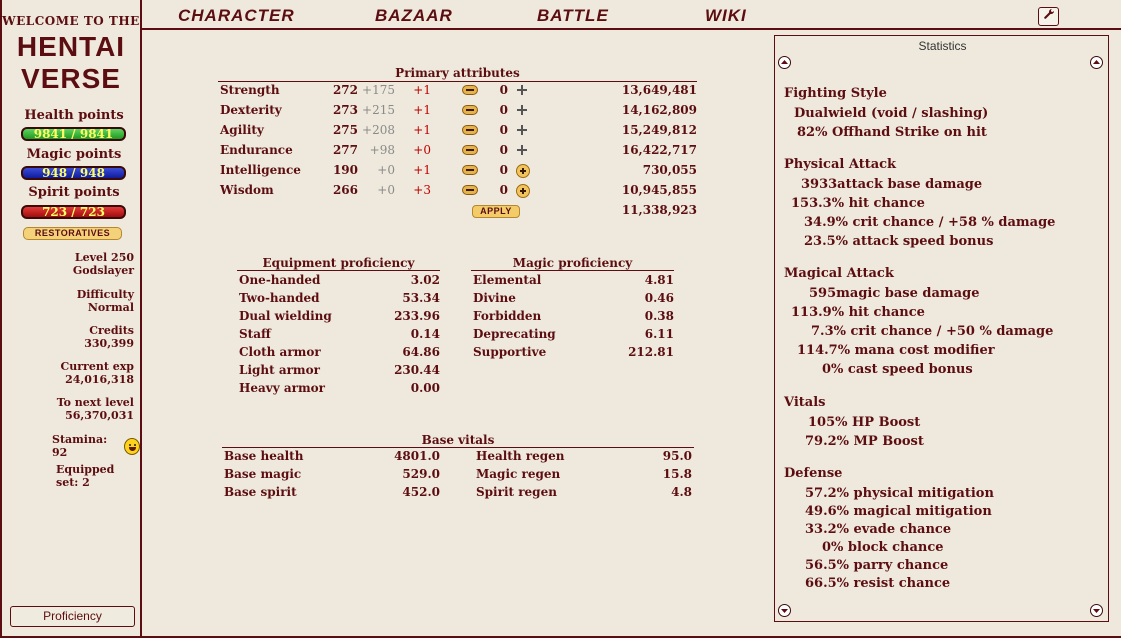 Image resolution: width=1121 pixels, height=638 pixels. Describe the element at coordinates (510, 352) in the screenshot. I see `magic-prof-name: Supportive` at that location.